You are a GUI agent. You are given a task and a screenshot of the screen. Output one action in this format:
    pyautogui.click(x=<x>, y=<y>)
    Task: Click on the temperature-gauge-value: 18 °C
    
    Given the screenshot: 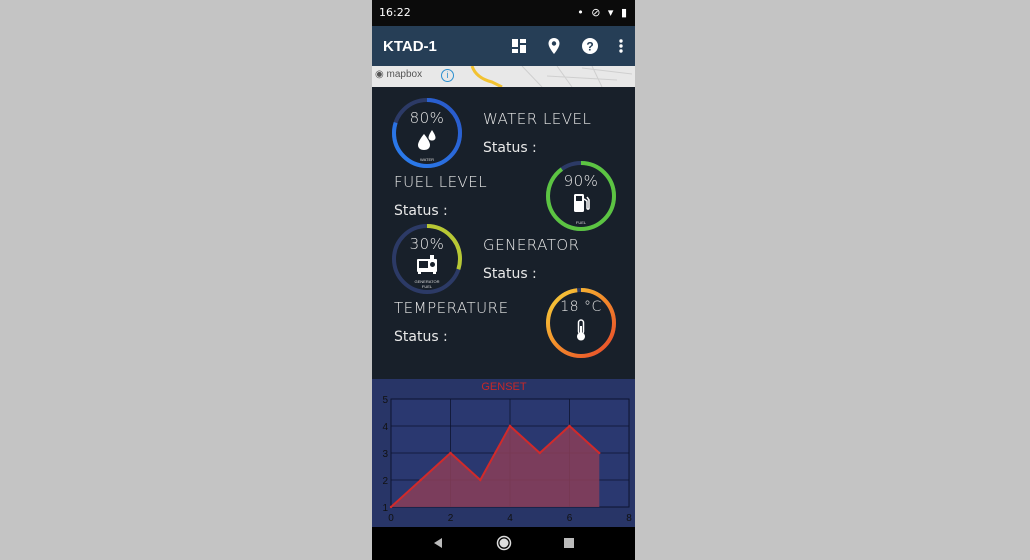 What is the action you would take?
    pyautogui.click(x=581, y=307)
    